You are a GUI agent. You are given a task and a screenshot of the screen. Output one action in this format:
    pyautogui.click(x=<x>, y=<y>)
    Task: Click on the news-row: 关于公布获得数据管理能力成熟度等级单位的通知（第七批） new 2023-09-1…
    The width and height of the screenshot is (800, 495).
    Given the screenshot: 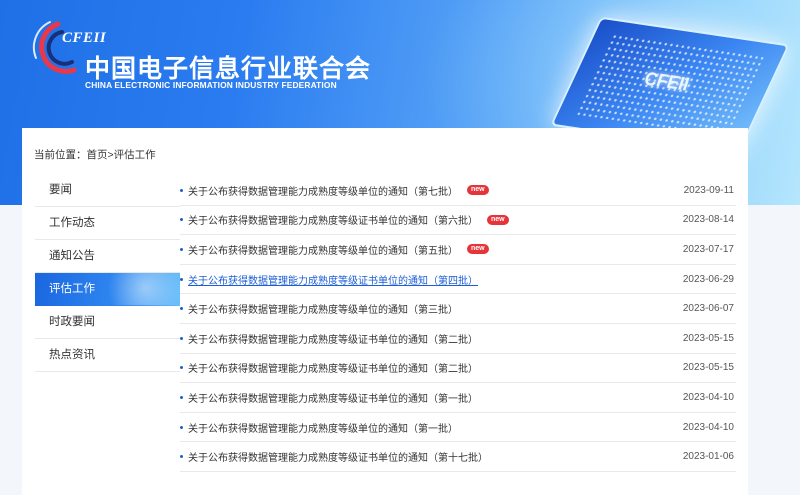 What is the action you would take?
    pyautogui.click(x=458, y=191)
    